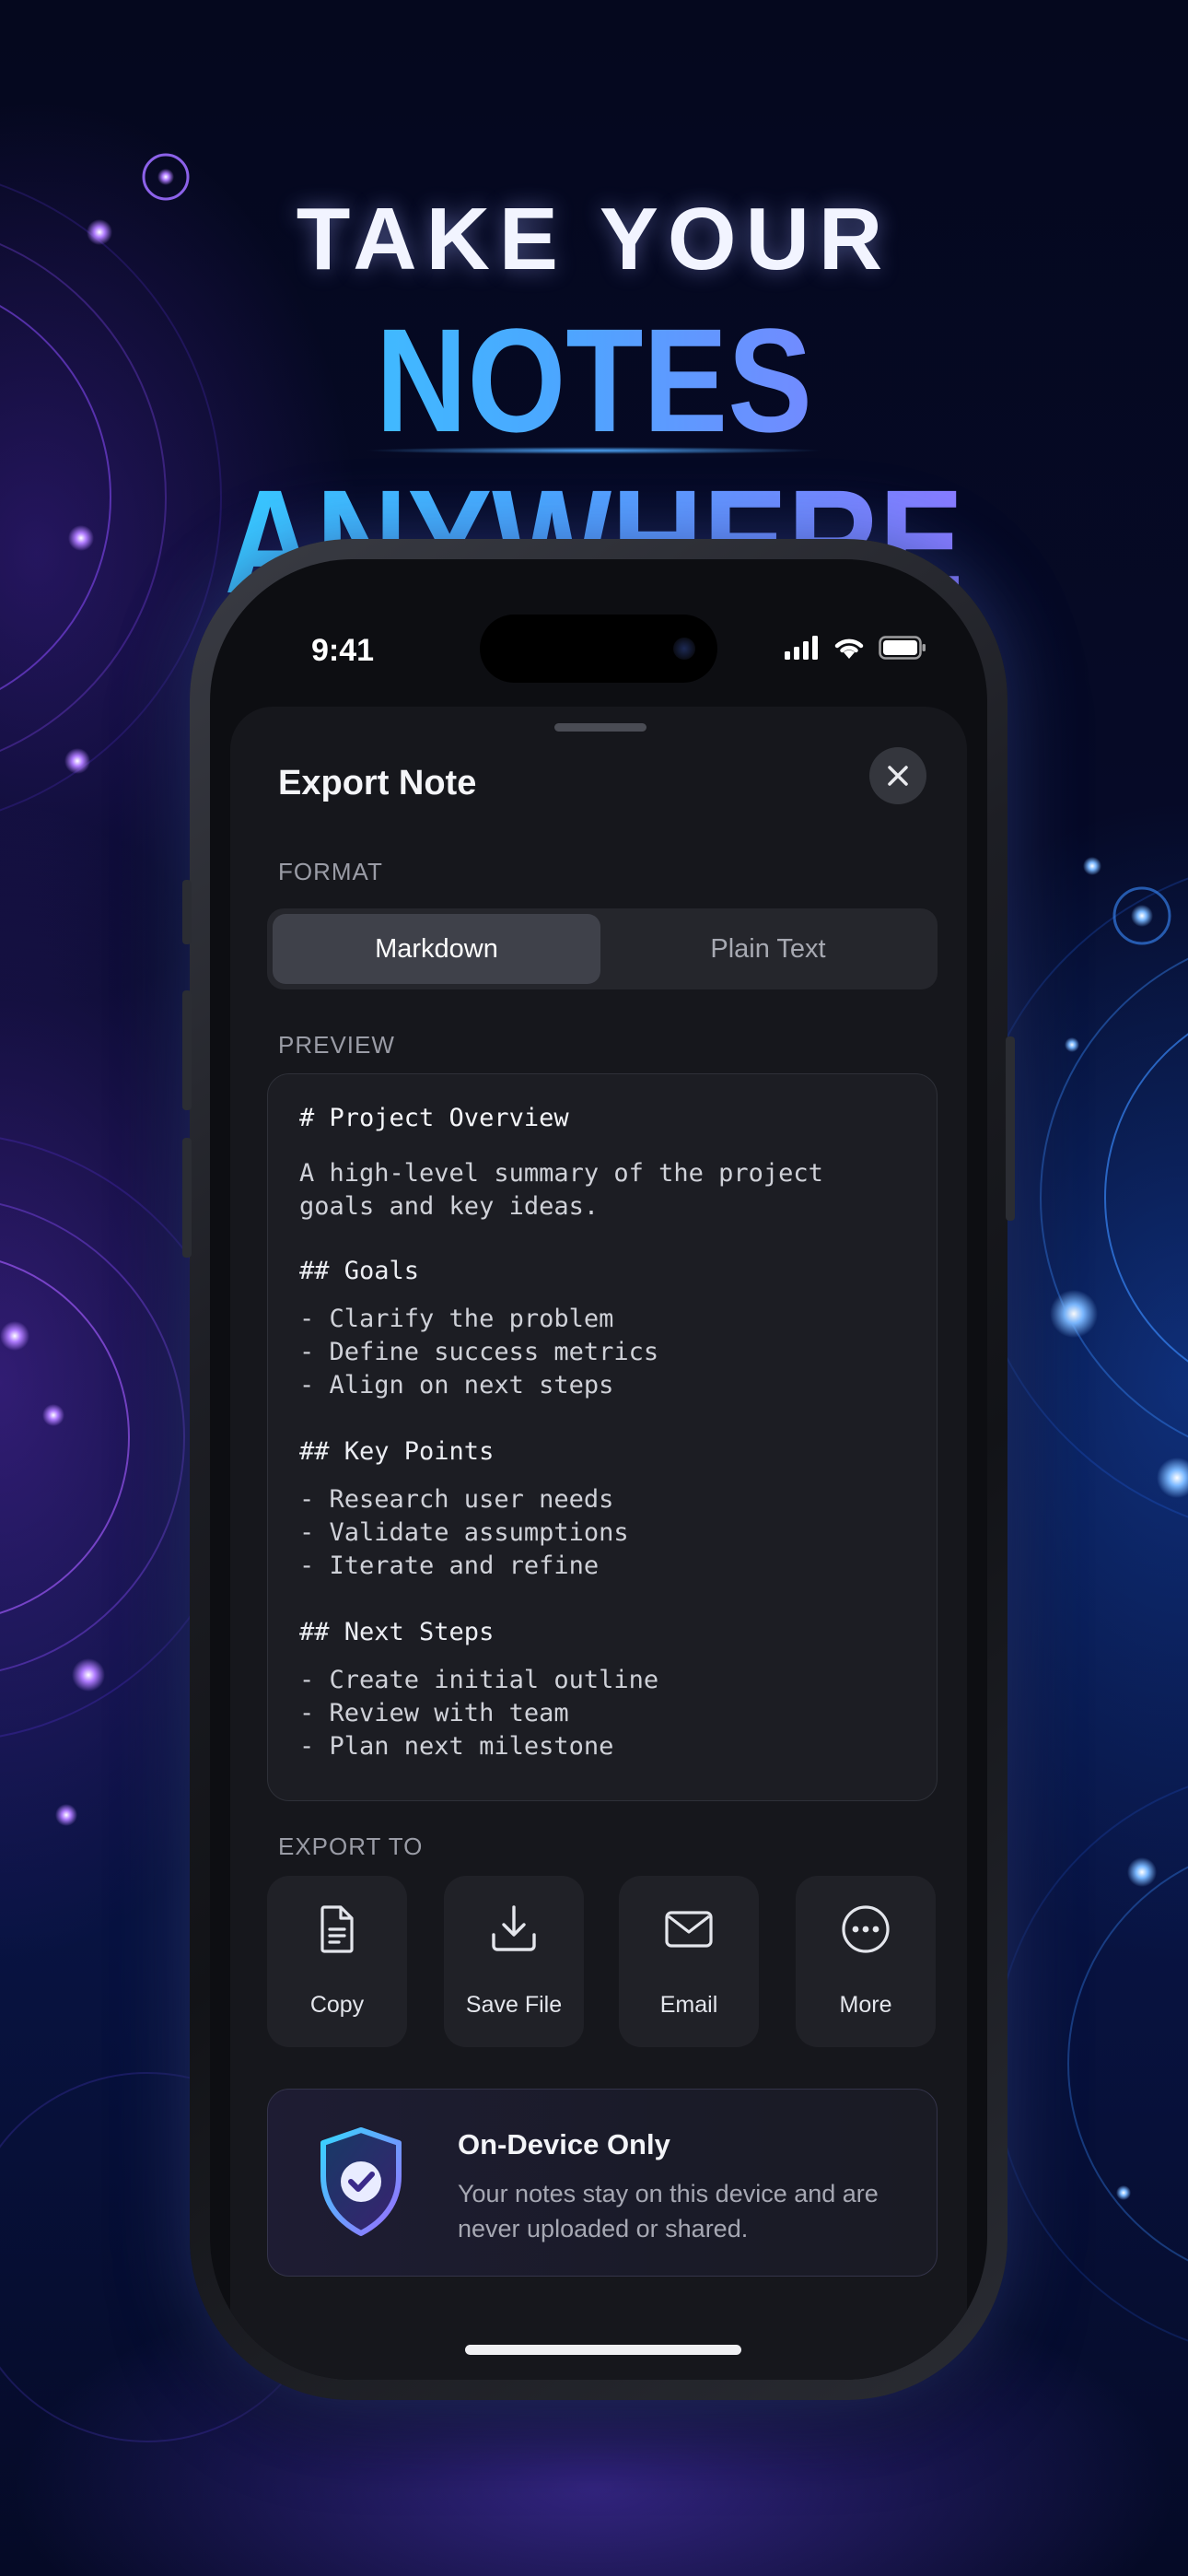 Image resolution: width=1188 pixels, height=2576 pixels. I want to click on home-indicator, so click(603, 2350).